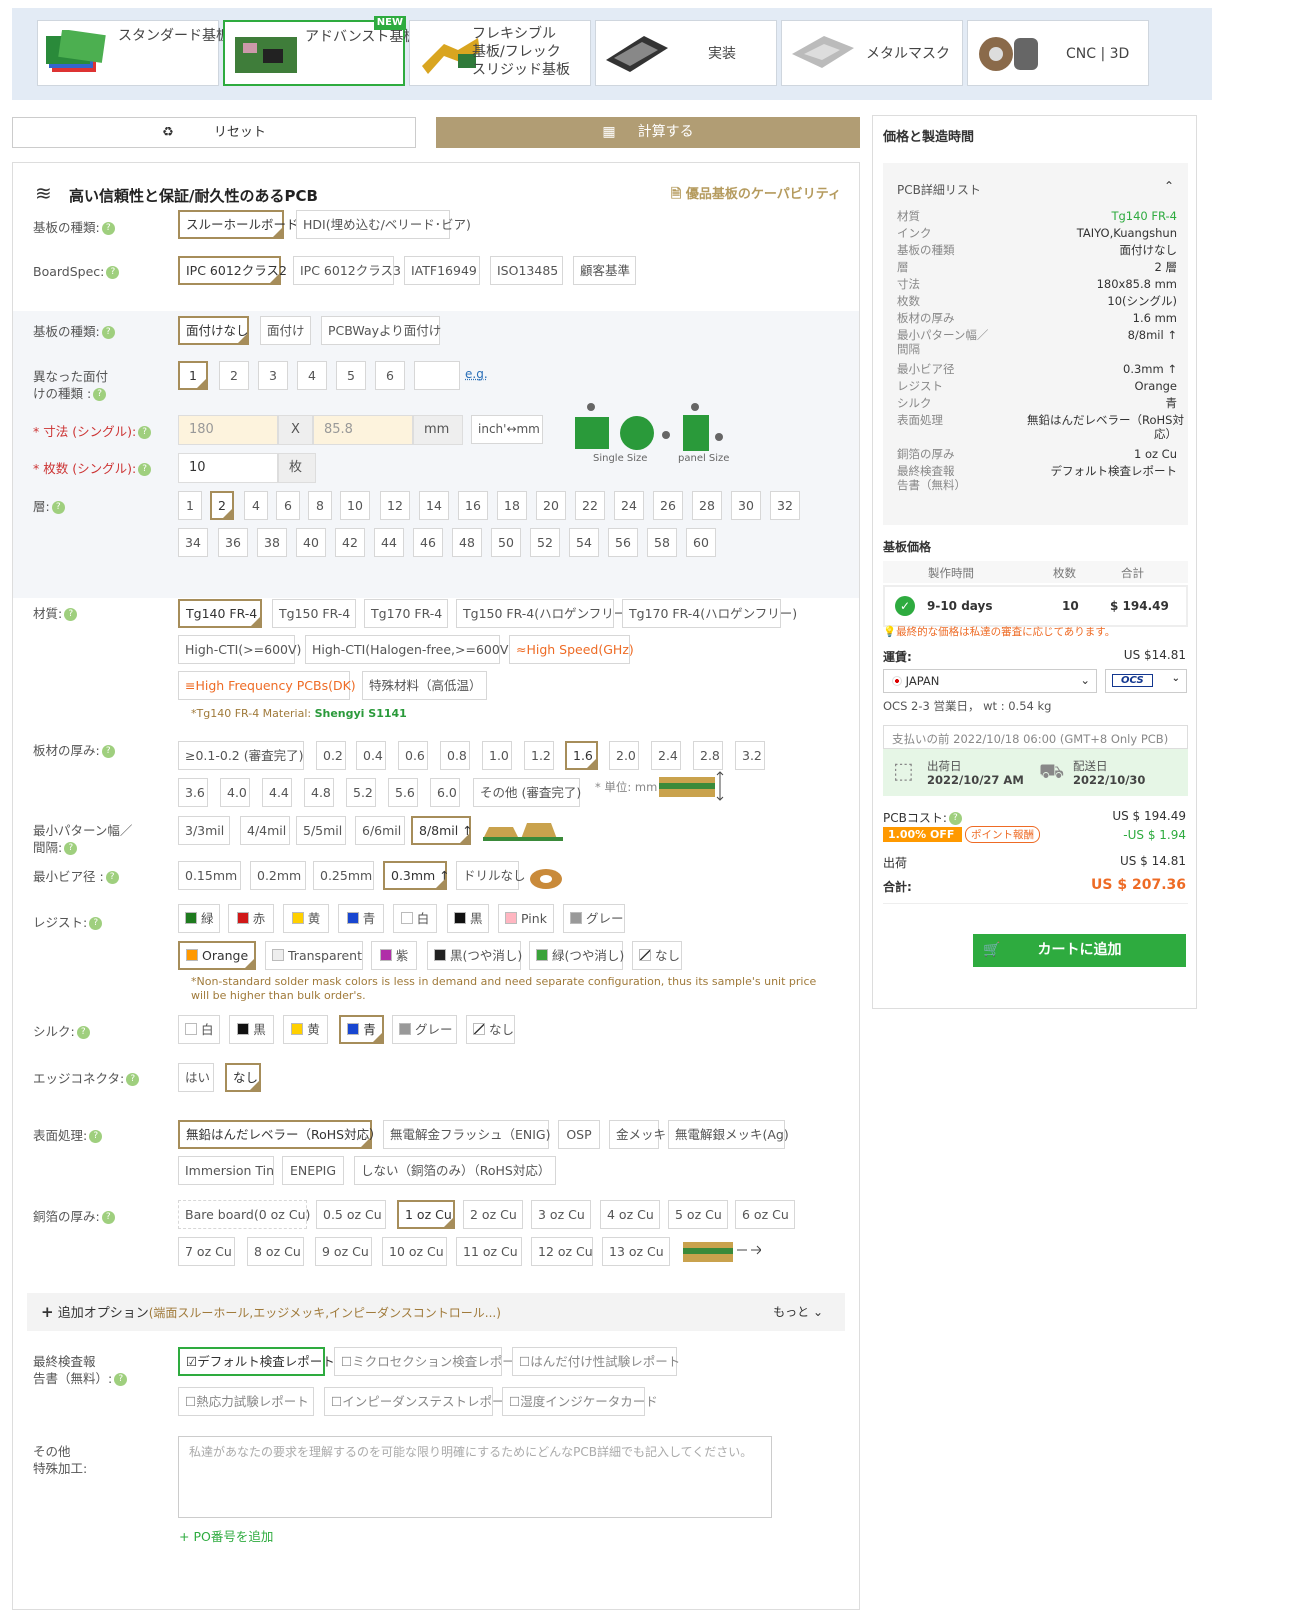 This screenshot has width=1313, height=1622. What do you see at coordinates (394, 955) in the screenshot?
I see `option-mask-10: 紫` at bounding box center [394, 955].